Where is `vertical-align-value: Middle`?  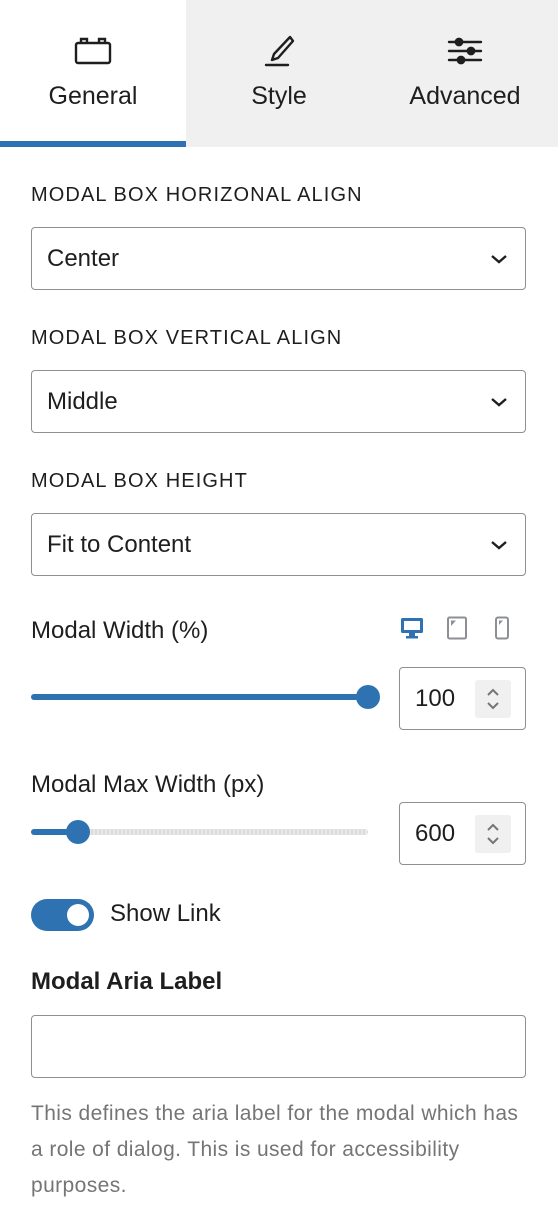 vertical-align-value: Middle is located at coordinates (82, 401).